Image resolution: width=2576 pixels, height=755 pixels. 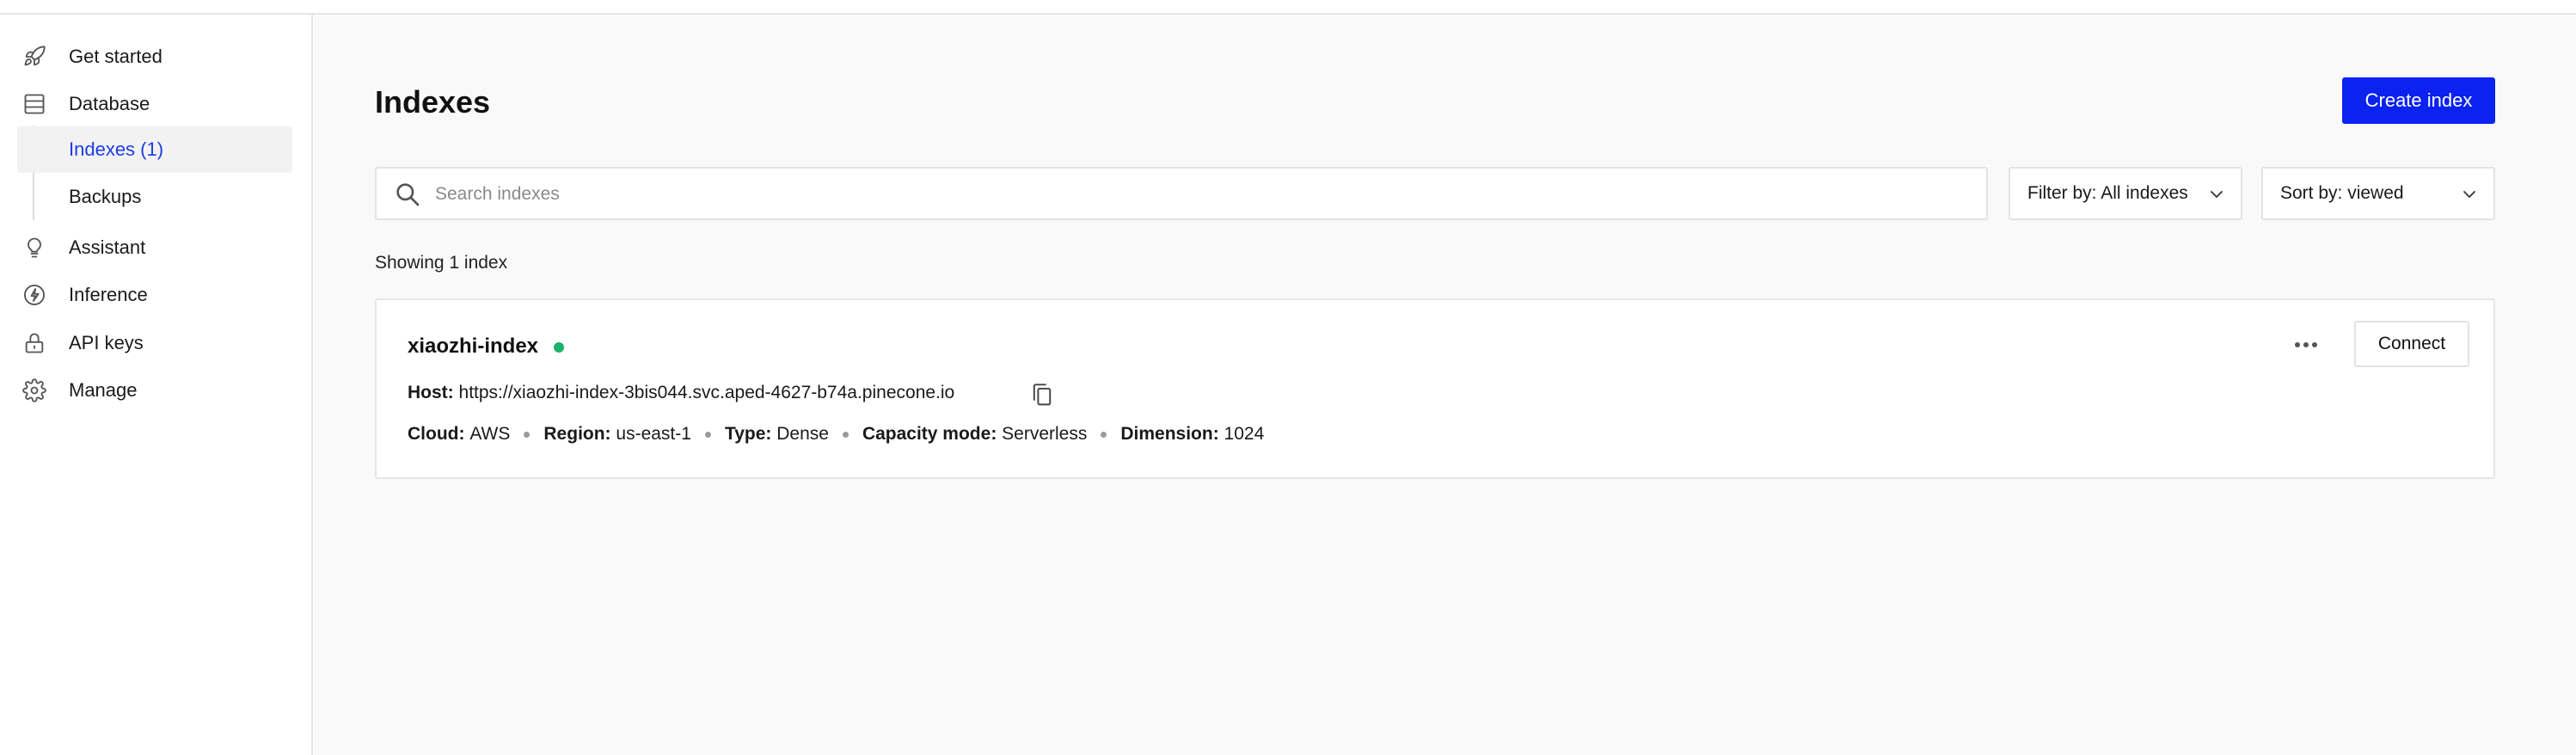 What do you see at coordinates (1244, 434) in the screenshot?
I see `dimension-value: 1024` at bounding box center [1244, 434].